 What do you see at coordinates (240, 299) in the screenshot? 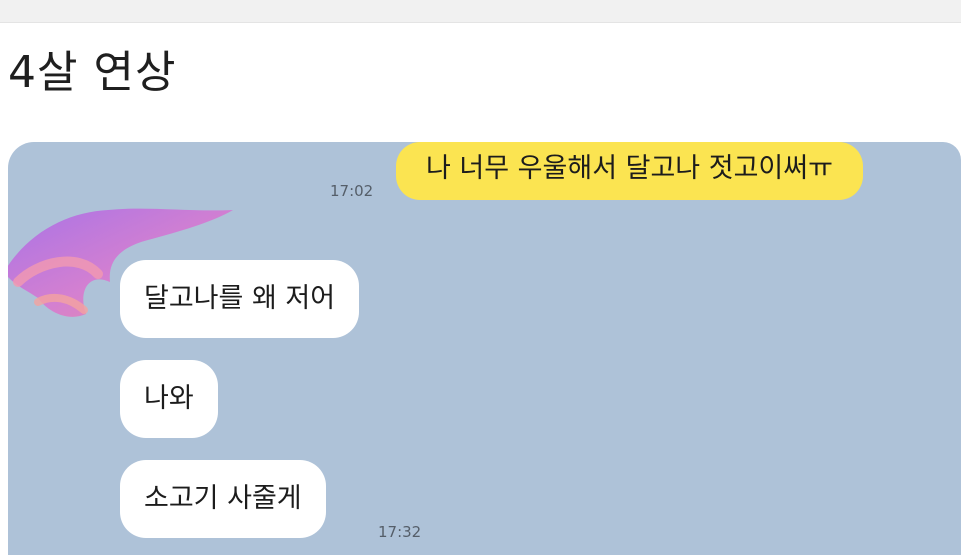
I see `received-message-bubble: 달고나를 왜 저어` at bounding box center [240, 299].